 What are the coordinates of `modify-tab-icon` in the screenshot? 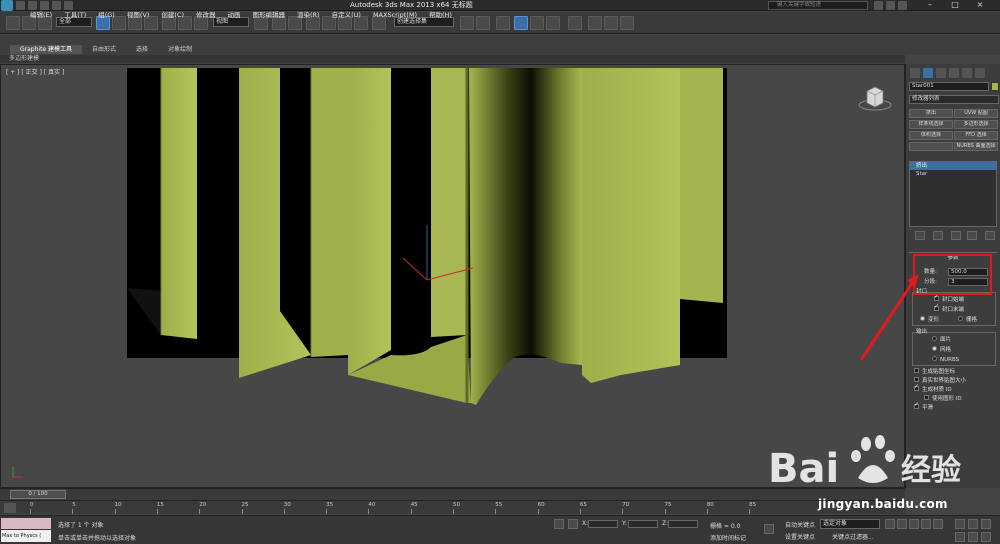 It's located at (928, 73).